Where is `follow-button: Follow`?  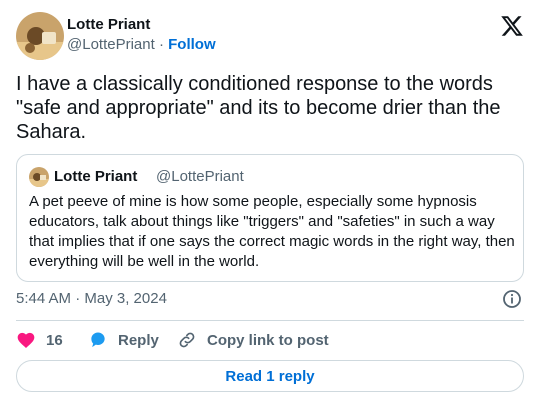 follow-button: Follow is located at coordinates (192, 44).